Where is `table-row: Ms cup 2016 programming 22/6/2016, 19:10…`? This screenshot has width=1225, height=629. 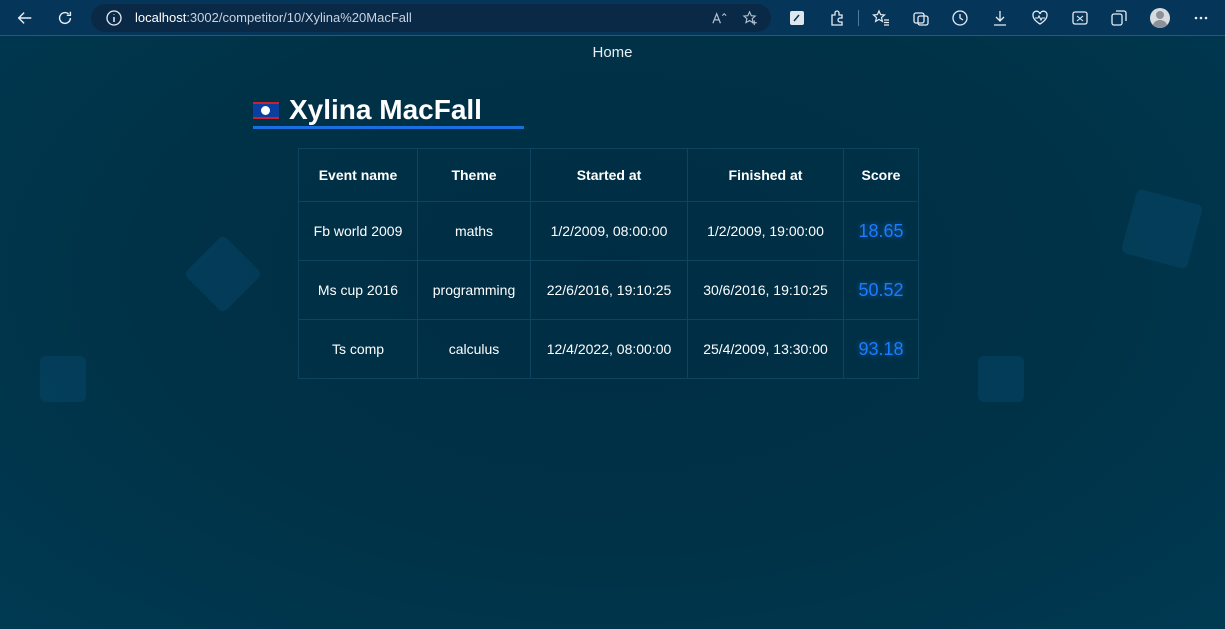 table-row: Ms cup 2016 programming 22/6/2016, 19:10… is located at coordinates (608, 290).